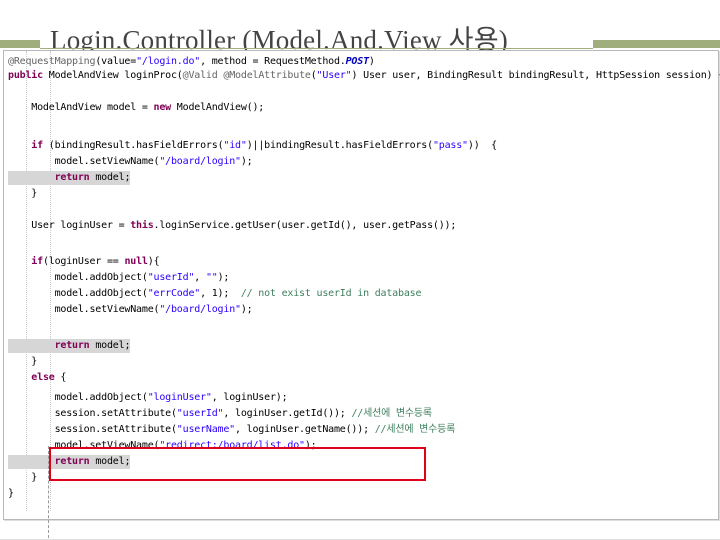 This screenshot has height=540, width=720. I want to click on title-accent-bar-right, so click(656, 44).